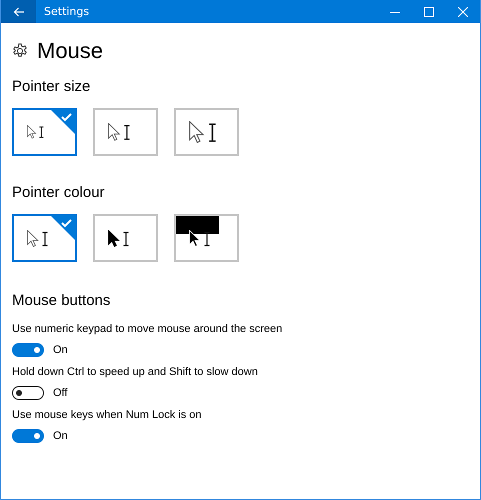  What do you see at coordinates (197, 225) in the screenshot?
I see `inverted-area` at bounding box center [197, 225].